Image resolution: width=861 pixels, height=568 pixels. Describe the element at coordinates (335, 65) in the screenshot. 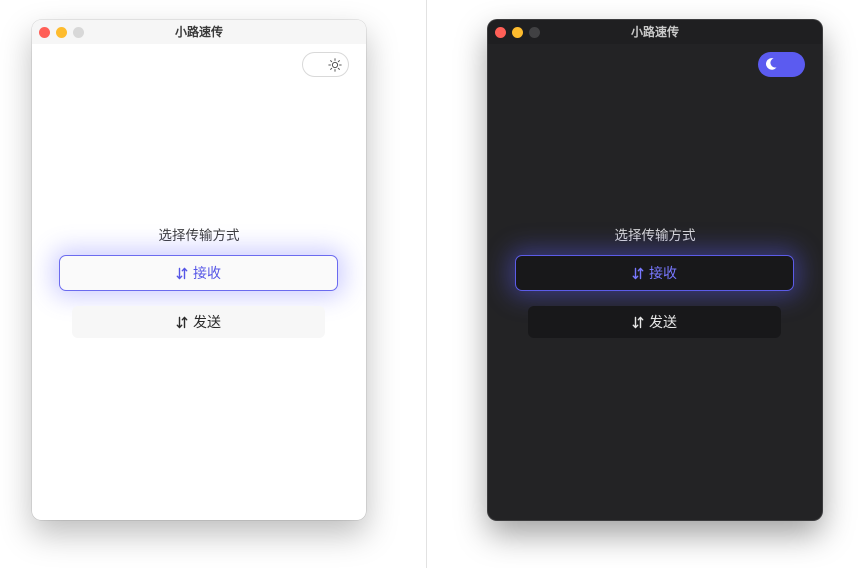

I see `sun-icon` at that location.